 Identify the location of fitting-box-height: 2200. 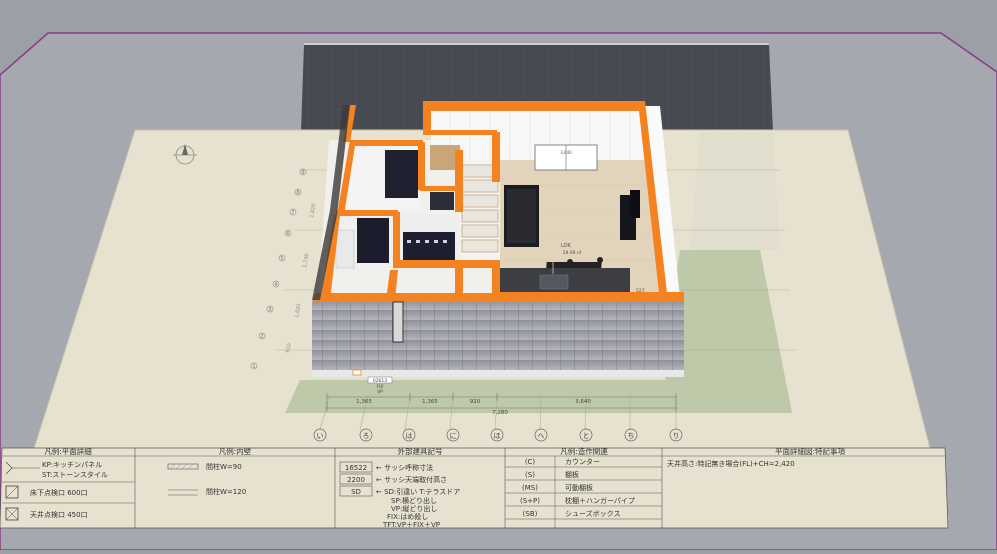
(356, 480).